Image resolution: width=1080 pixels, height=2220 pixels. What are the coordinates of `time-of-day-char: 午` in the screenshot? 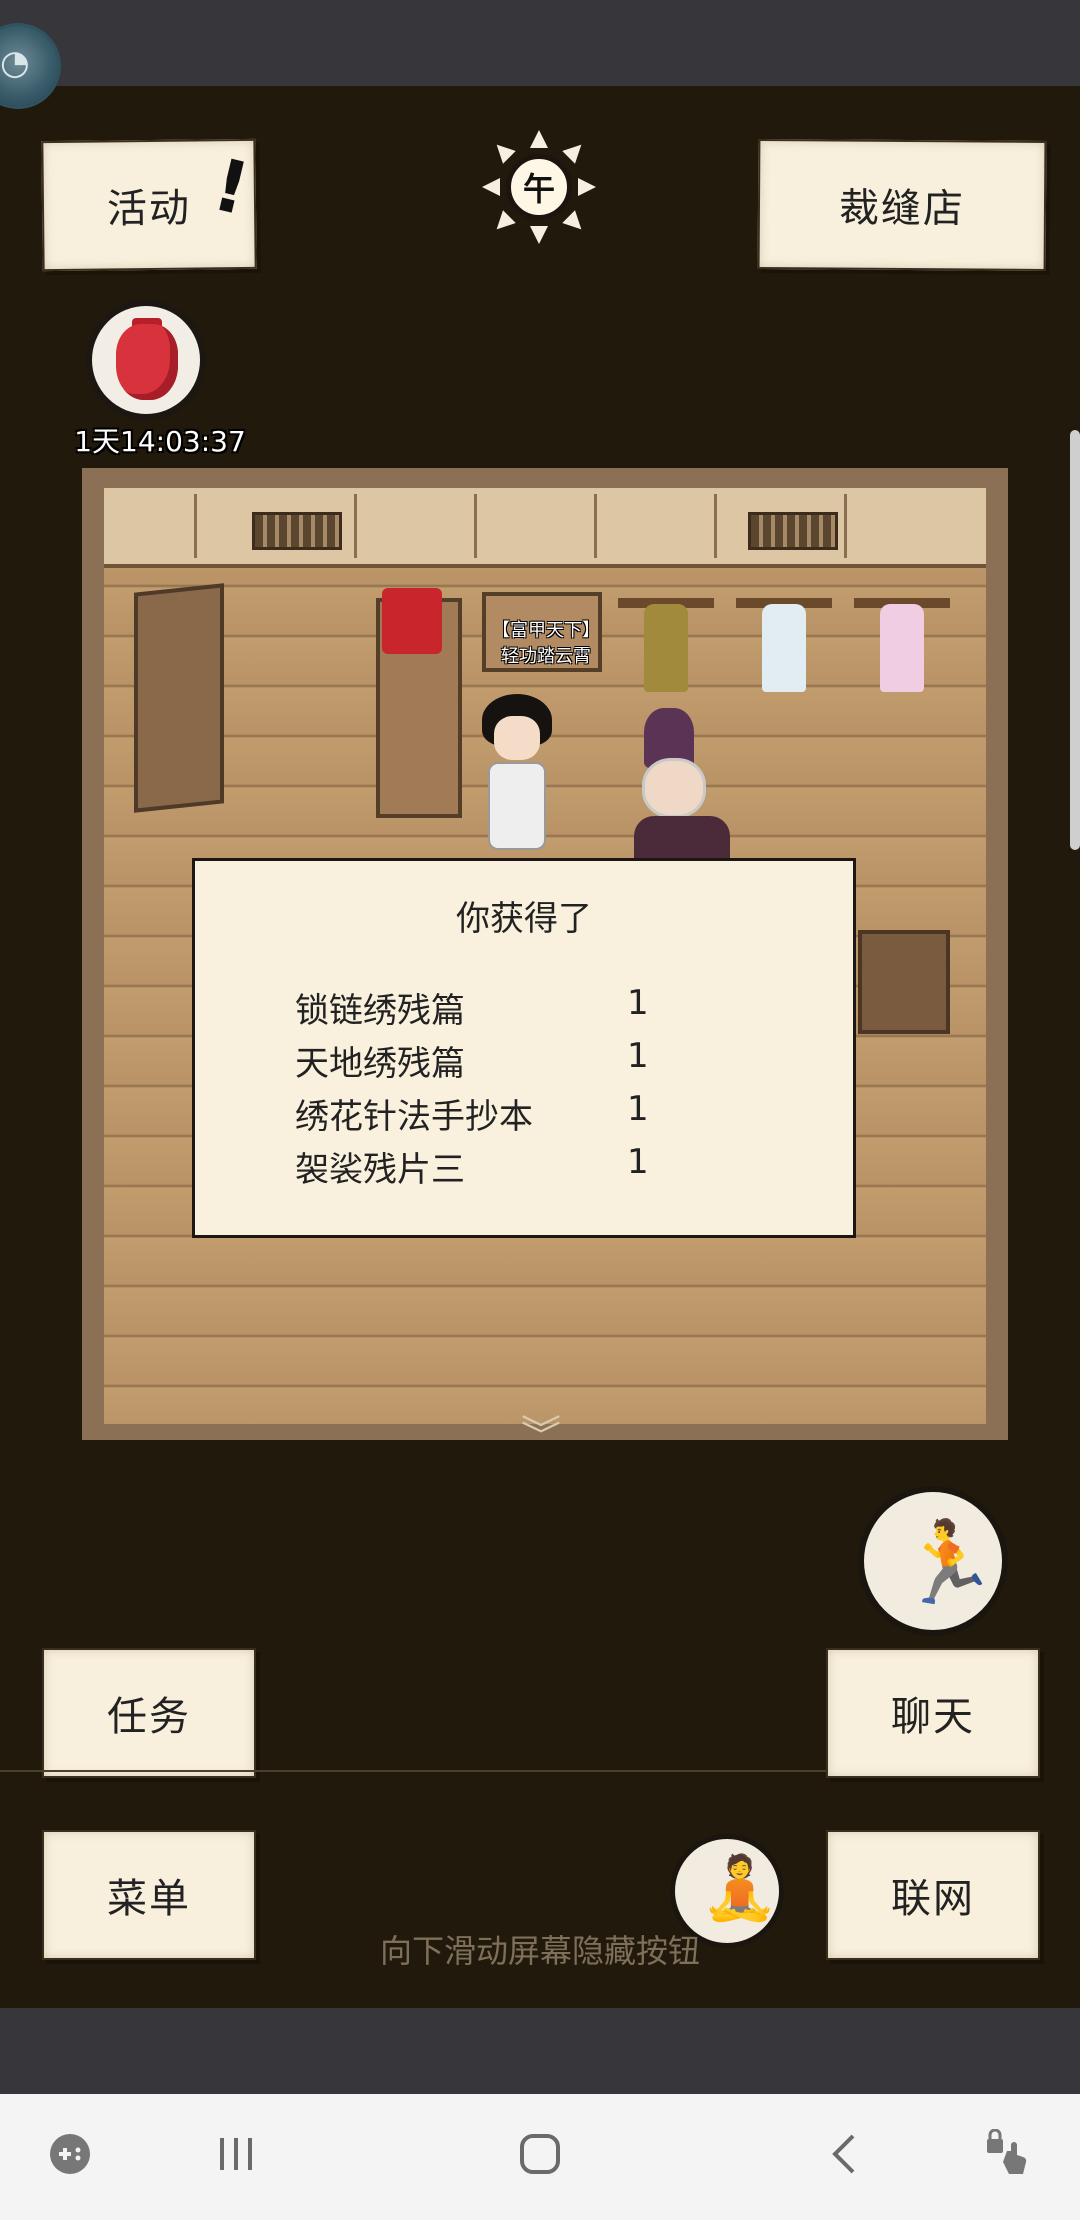 It's located at (538, 189).